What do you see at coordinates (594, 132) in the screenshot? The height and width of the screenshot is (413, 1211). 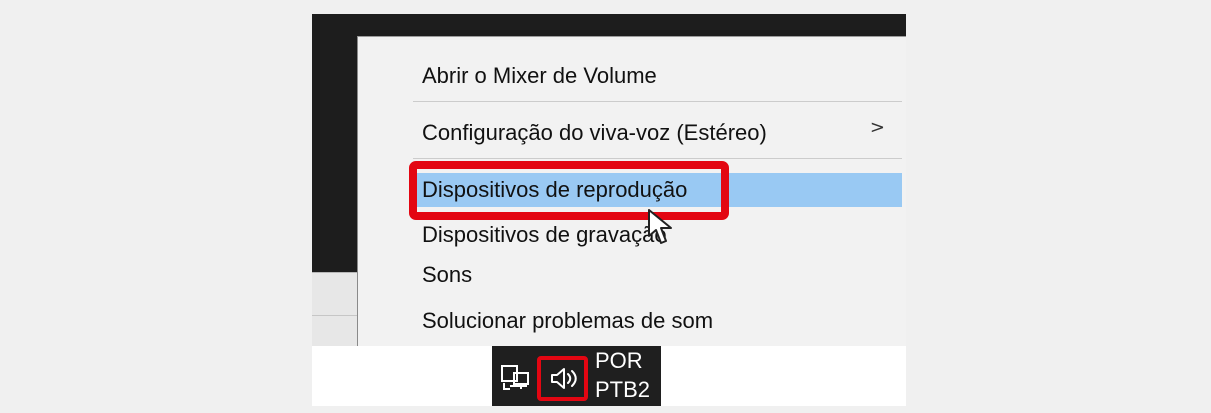 I see `menu-item-label: Configuração do viva-voz (Estéreo)` at bounding box center [594, 132].